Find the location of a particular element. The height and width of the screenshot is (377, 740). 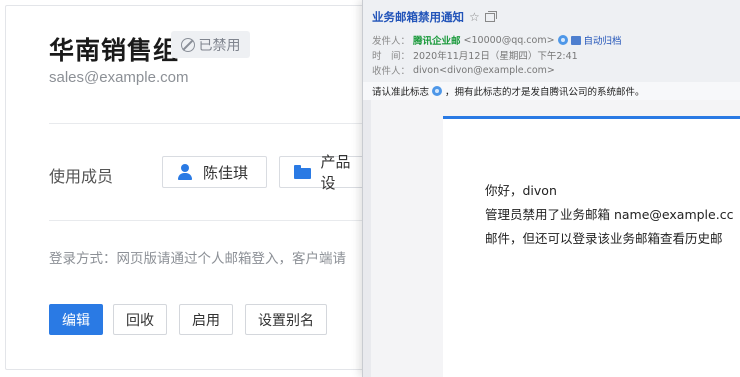

department-name: 产品设 is located at coordinates (335, 172).